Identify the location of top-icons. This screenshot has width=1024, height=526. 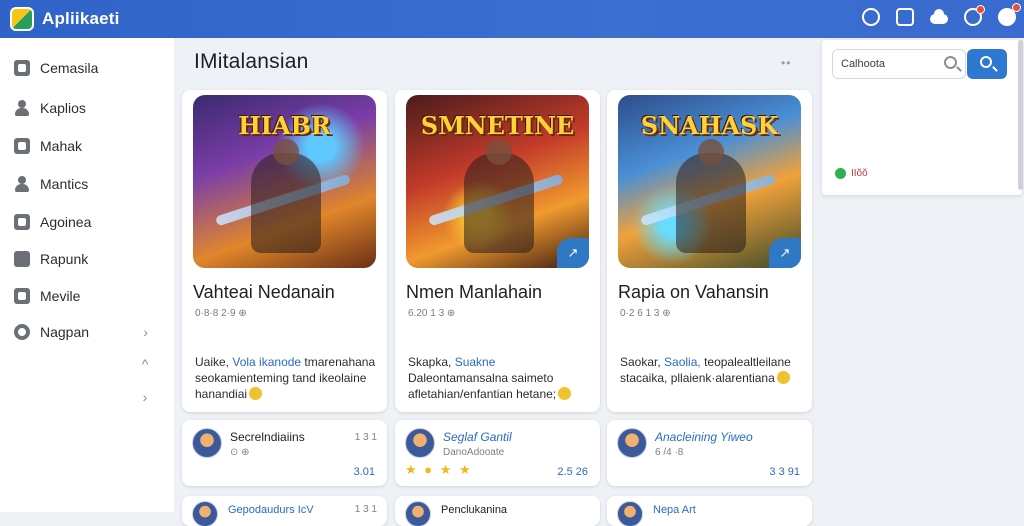
(941, 14).